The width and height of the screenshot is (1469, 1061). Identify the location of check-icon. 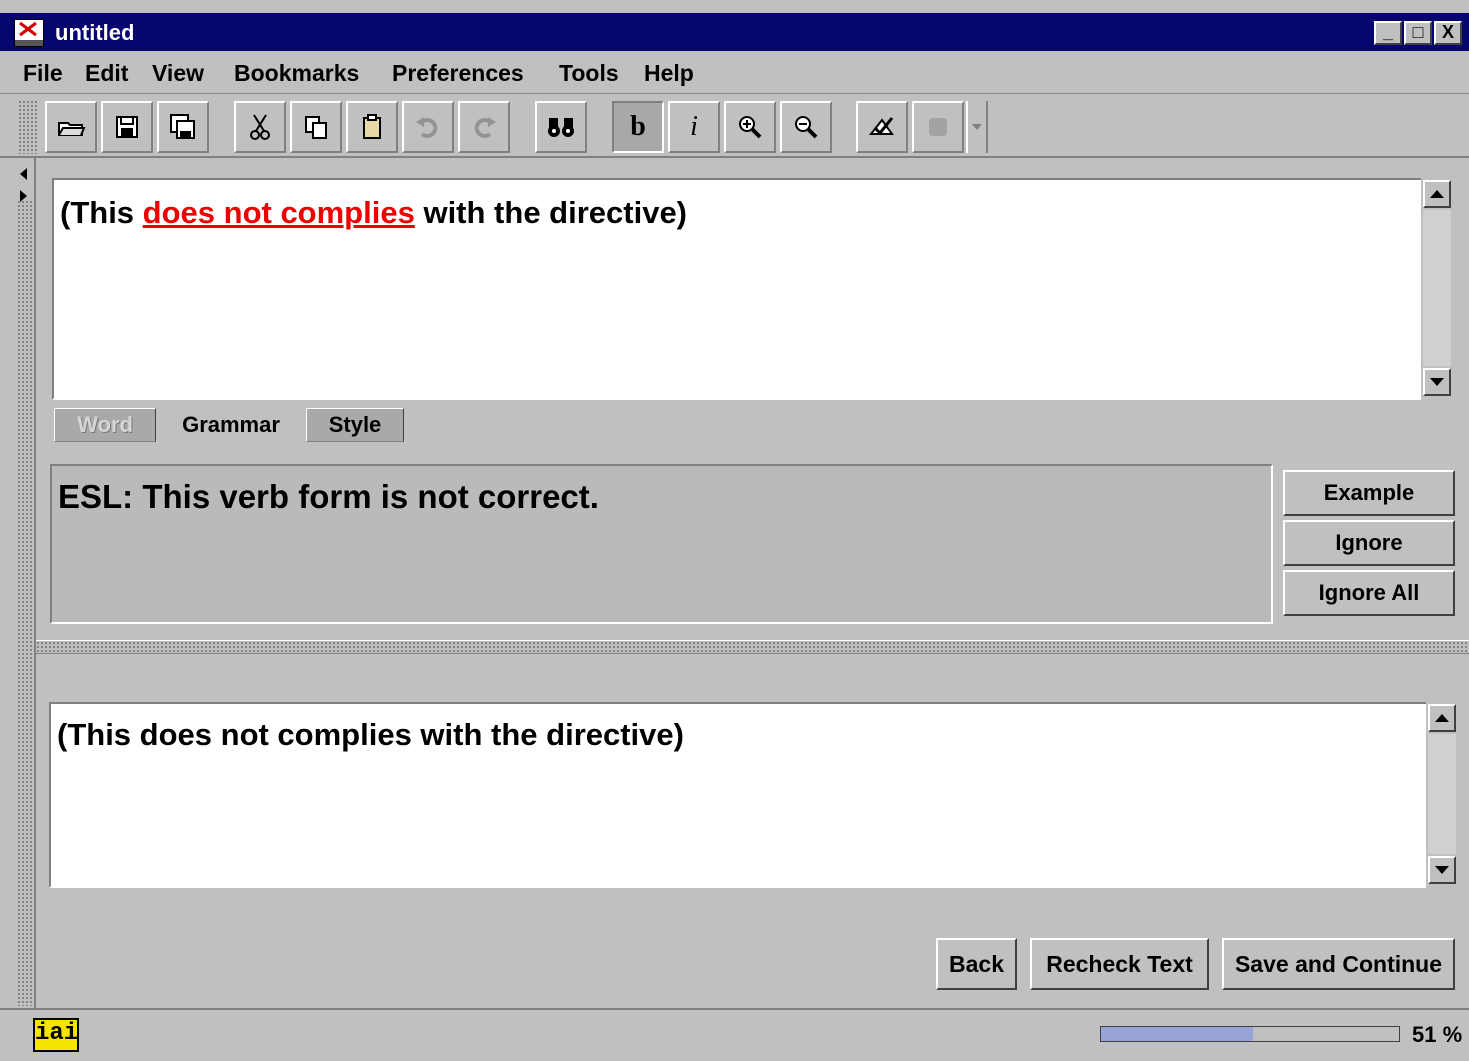
(882, 127).